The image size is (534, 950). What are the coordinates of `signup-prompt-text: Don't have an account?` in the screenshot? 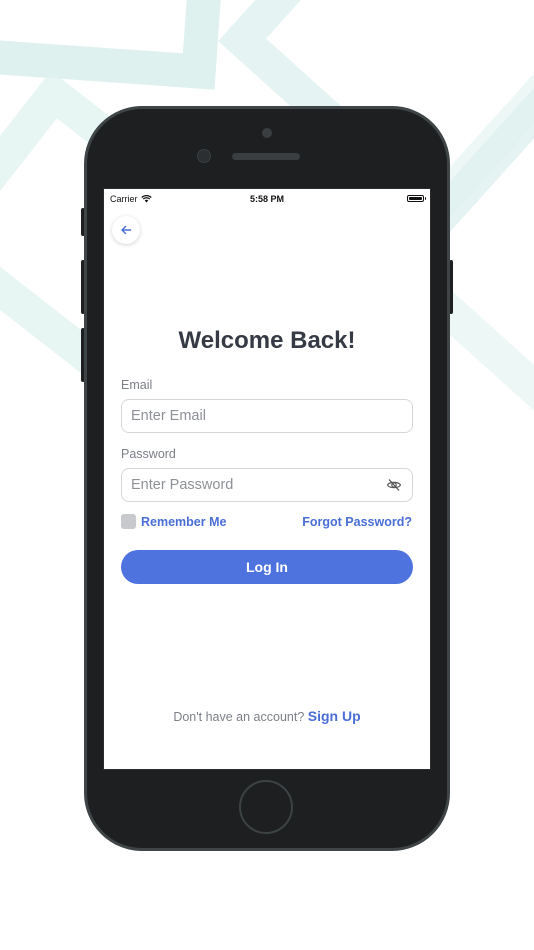 It's located at (239, 717).